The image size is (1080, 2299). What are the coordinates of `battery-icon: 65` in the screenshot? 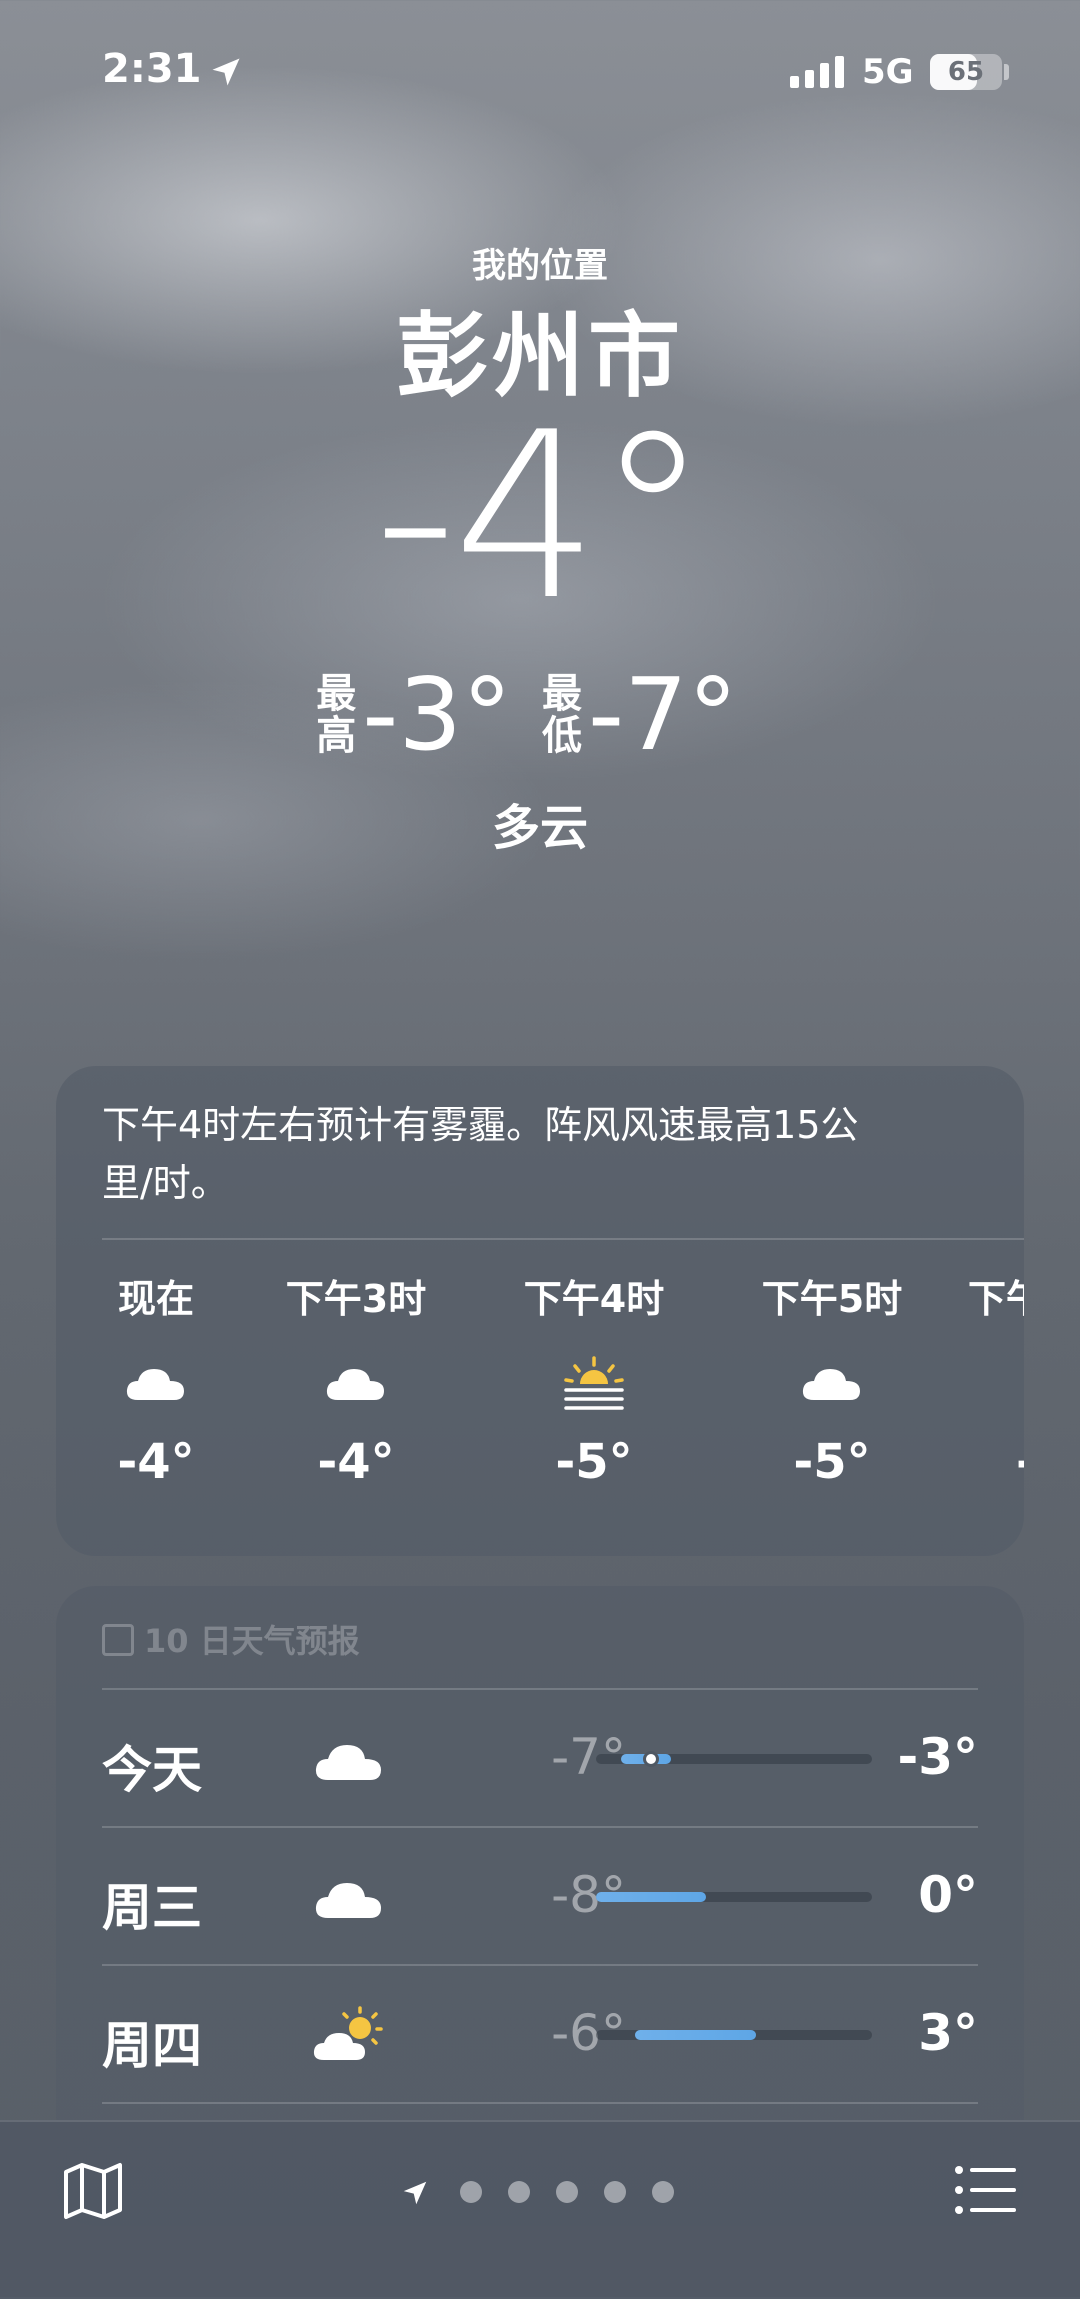 It's located at (966, 72).